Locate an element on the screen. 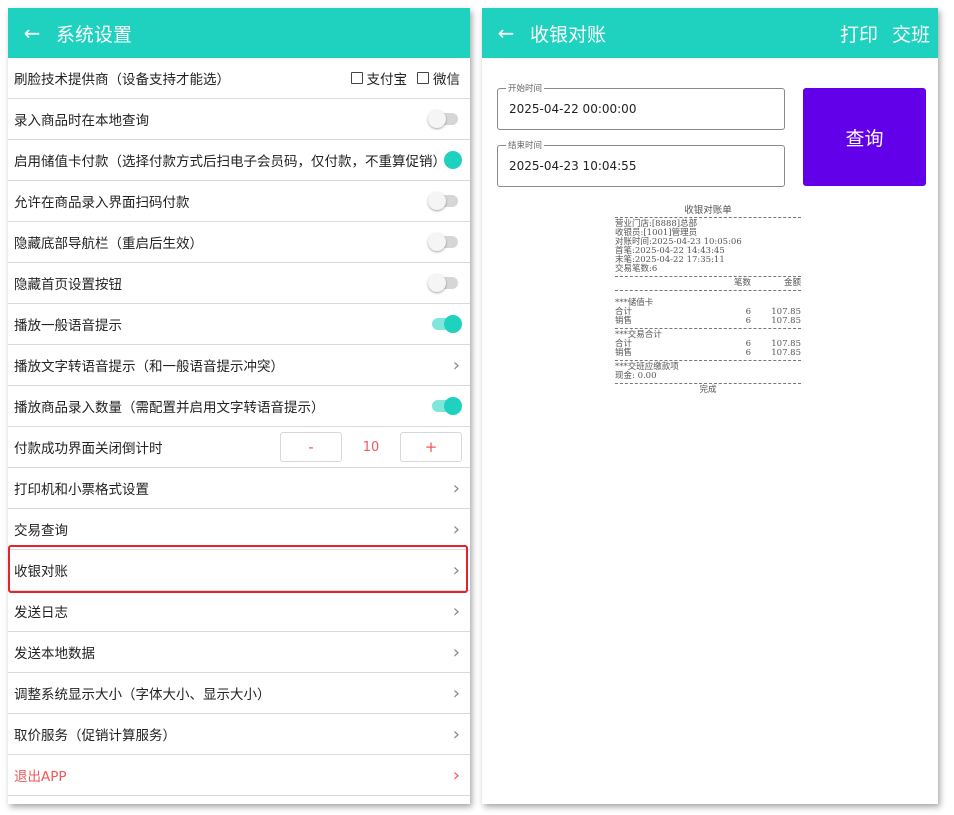 Image resolution: width=954 pixels, height=815 pixels. setting-row-local-query: 录入商品时在本地查询 is located at coordinates (239, 119).